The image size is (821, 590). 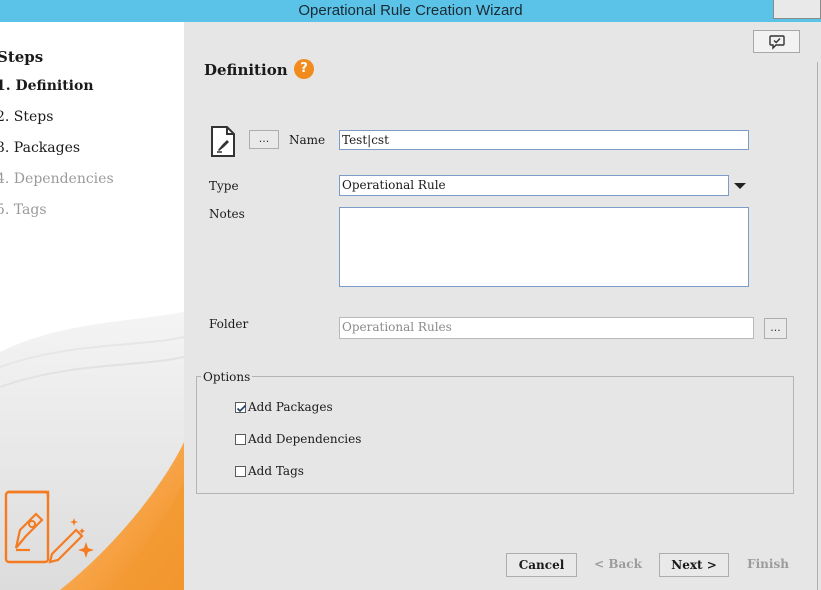 I want to click on add-tags-option: Add Tags, so click(x=269, y=471).